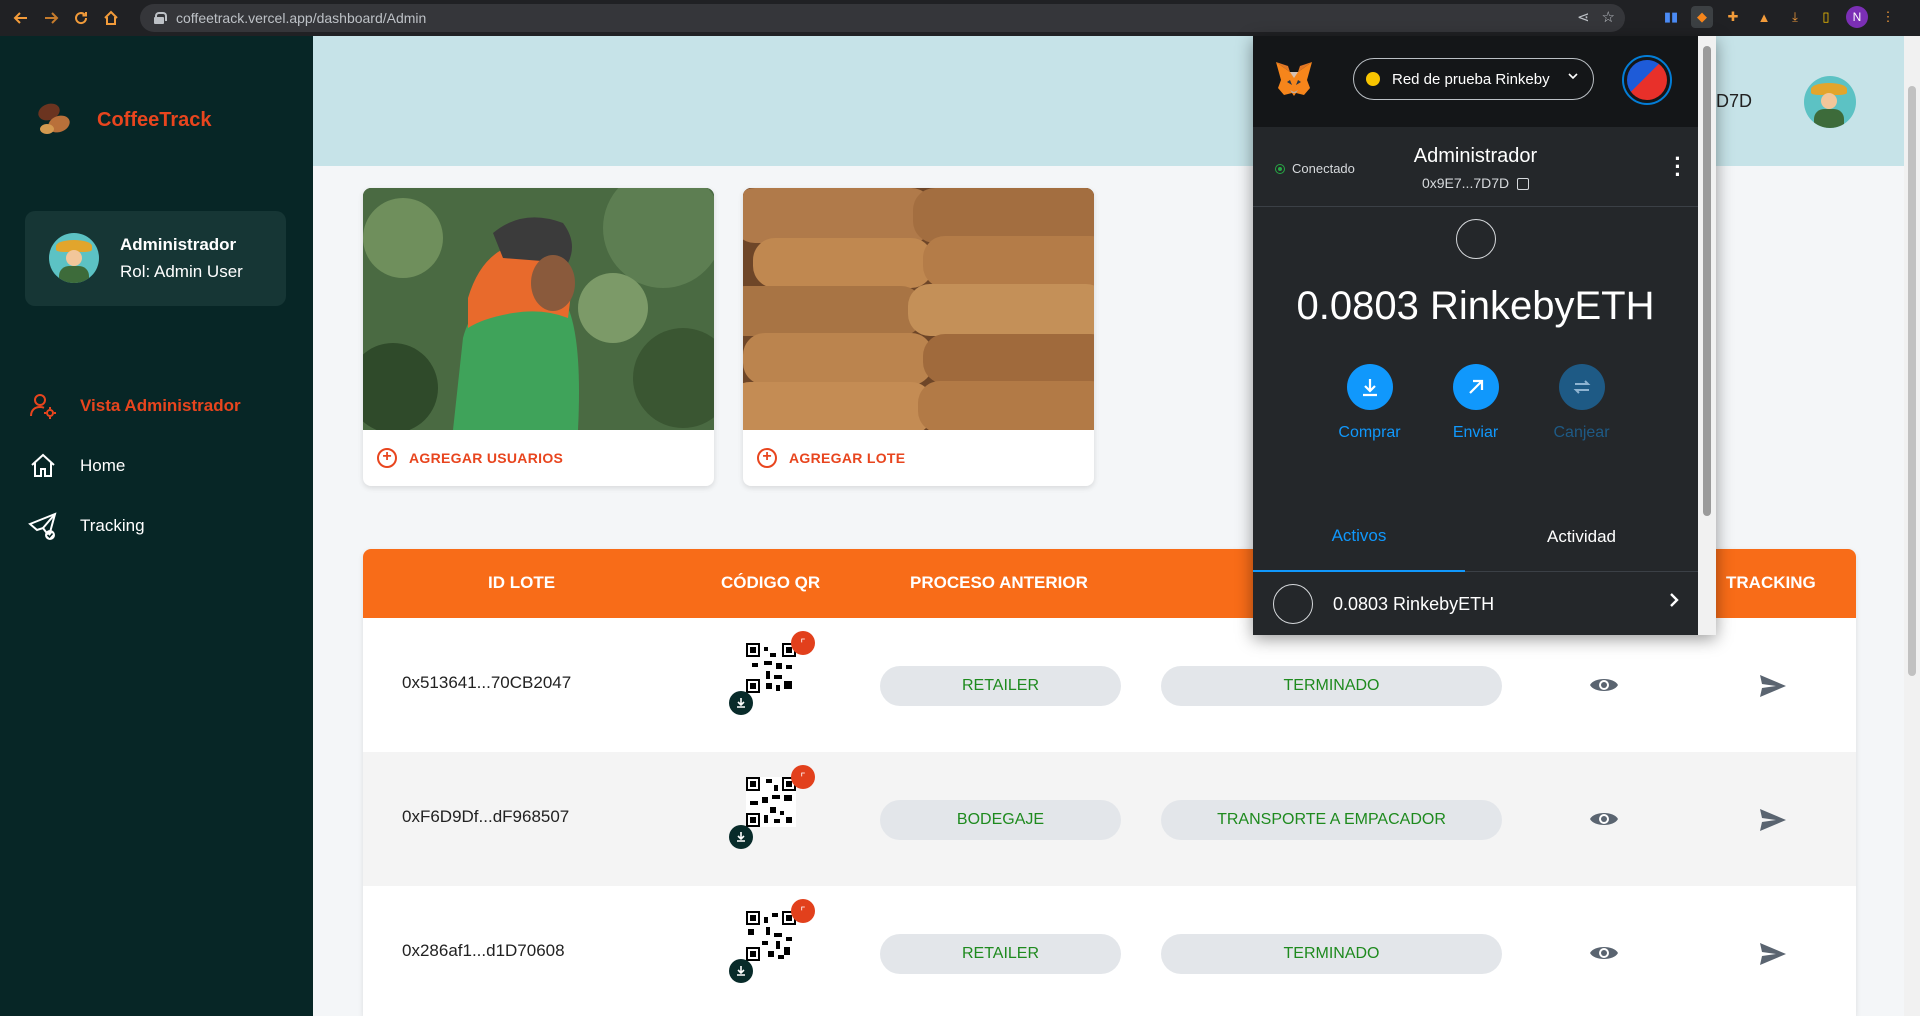 This screenshot has width=1920, height=1016. What do you see at coordinates (55, 120) in the screenshot?
I see `coffee-beans-logo-icon` at bounding box center [55, 120].